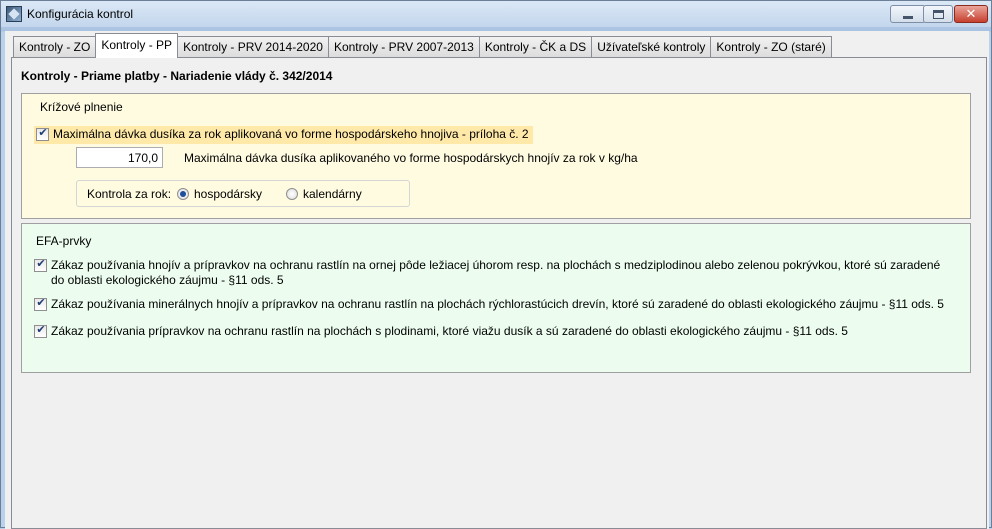  What do you see at coordinates (129, 194) in the screenshot?
I see `year-control-caption: Kontrola za rok:` at bounding box center [129, 194].